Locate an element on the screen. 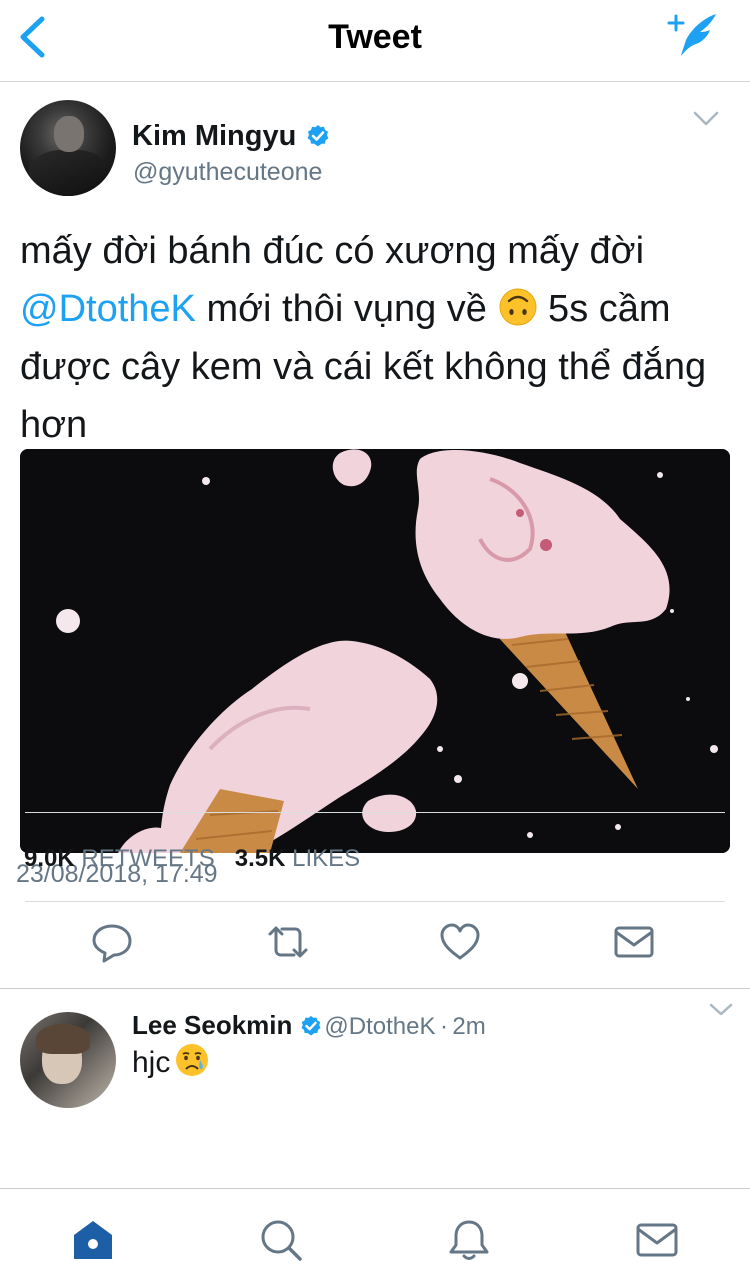 The width and height of the screenshot is (750, 1287). bottom-tab-bar is located at coordinates (375, 1237).